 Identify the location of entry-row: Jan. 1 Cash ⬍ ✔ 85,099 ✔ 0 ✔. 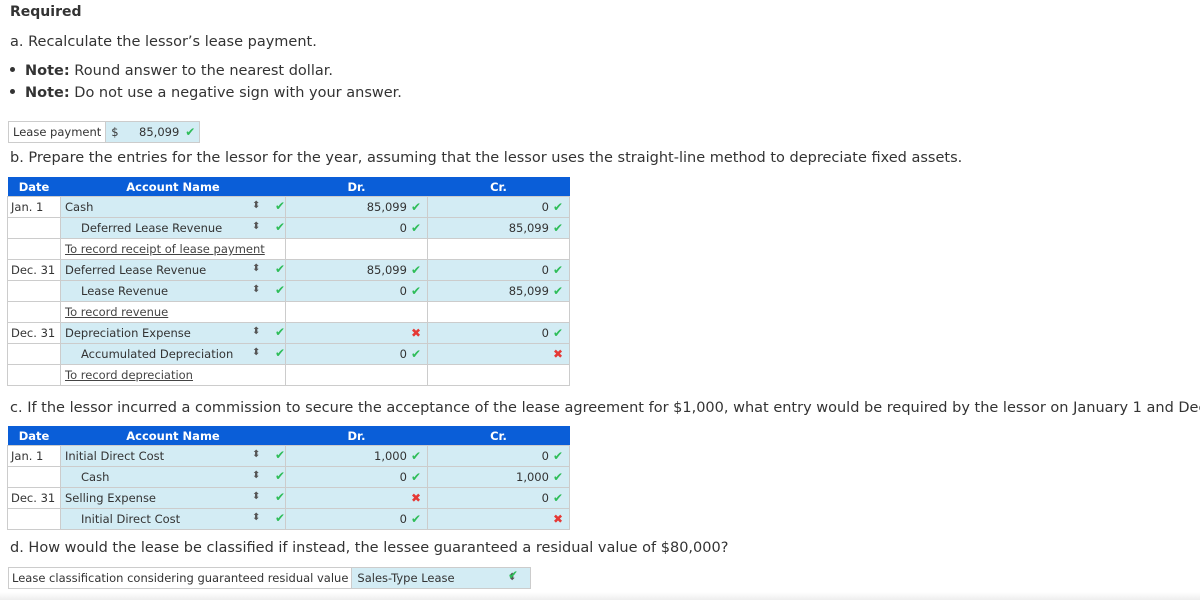
(288, 207).